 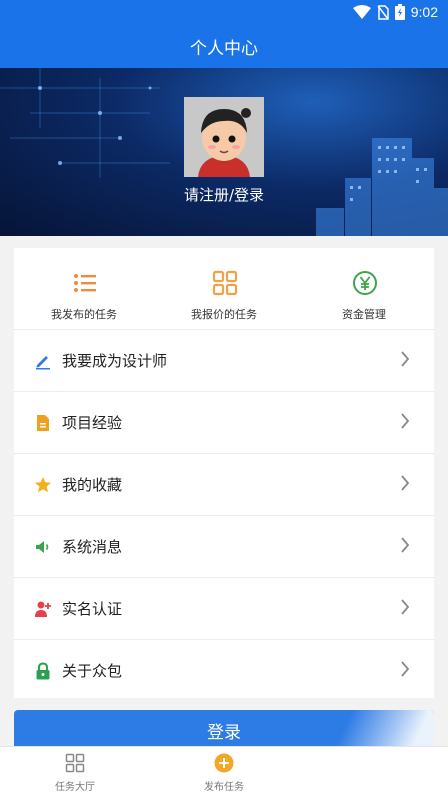 I want to click on register-login-link: 请注册/登录, so click(x=224, y=194).